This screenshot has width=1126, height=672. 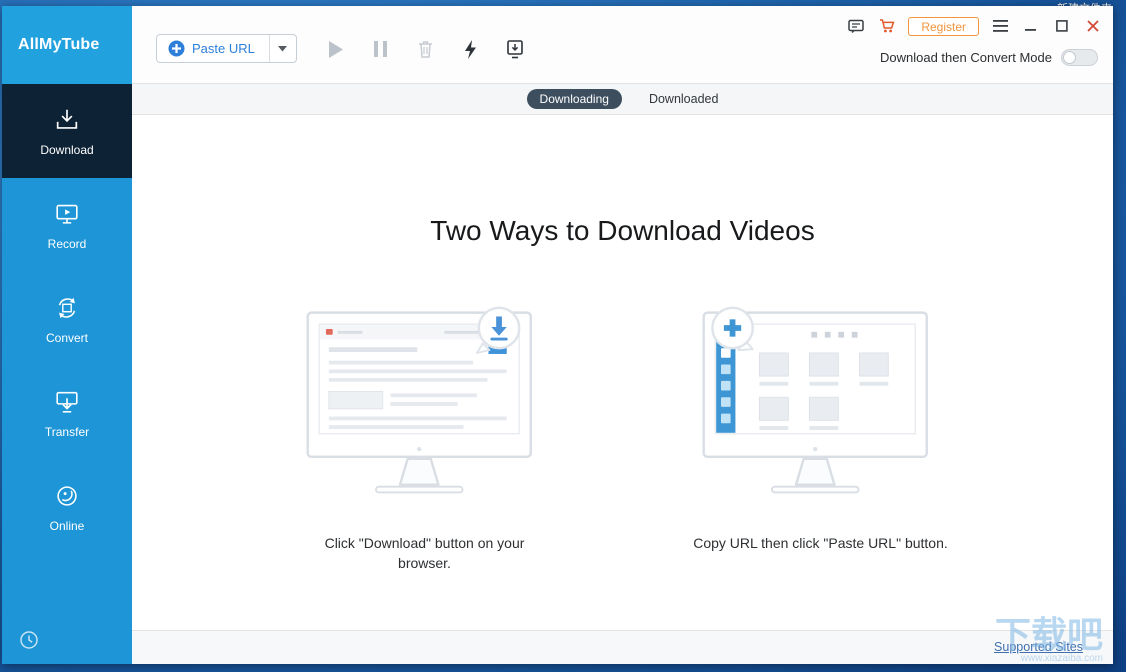 What do you see at coordinates (335, 49) in the screenshot?
I see `start-icon` at bounding box center [335, 49].